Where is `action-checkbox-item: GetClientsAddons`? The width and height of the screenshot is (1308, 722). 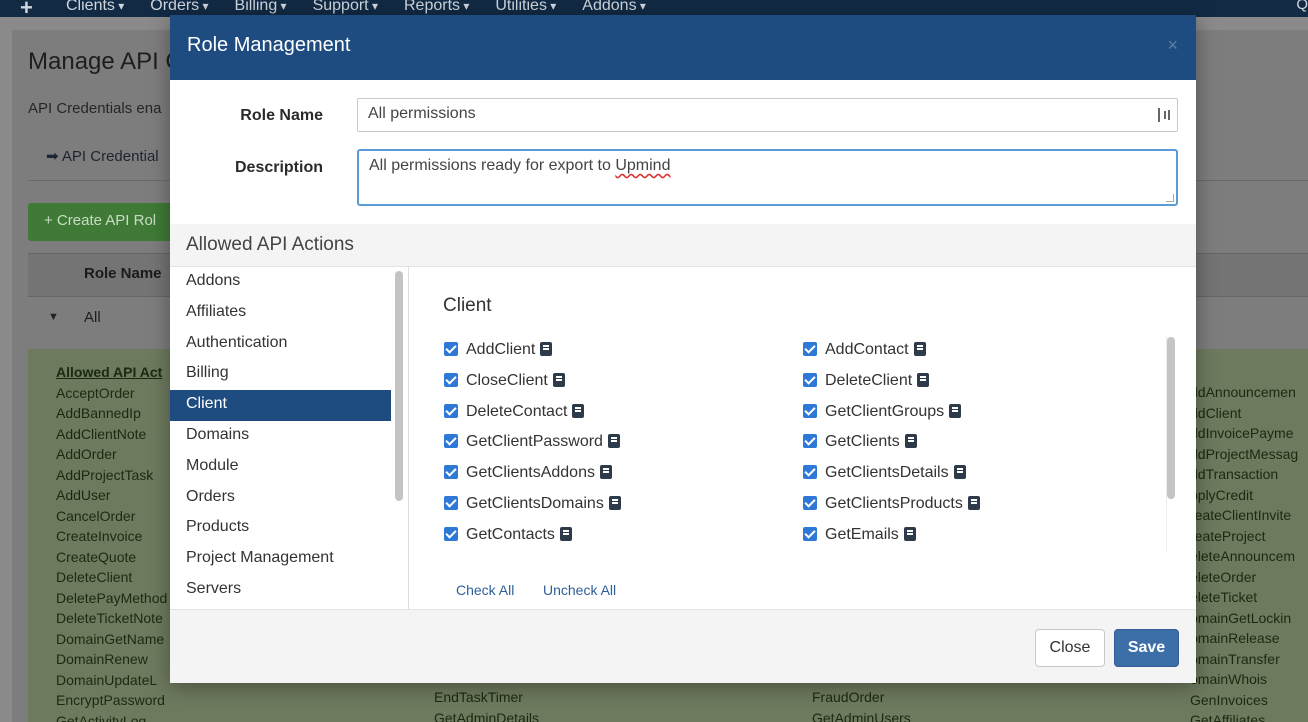
action-checkbox-item: GetClientsAddons is located at coordinates (528, 473).